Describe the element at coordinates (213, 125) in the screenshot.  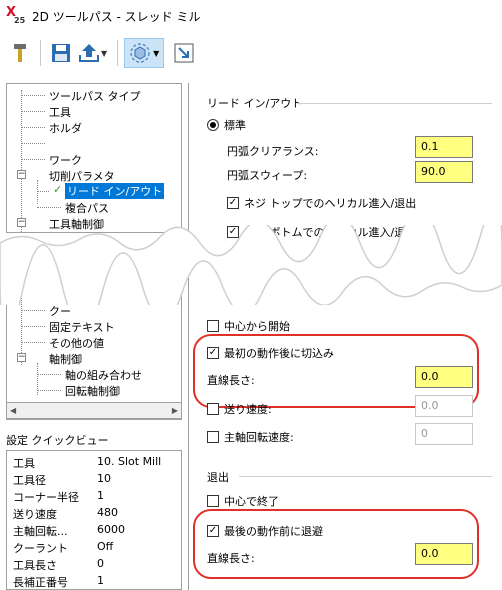
I see `radio-selected-icon` at that location.